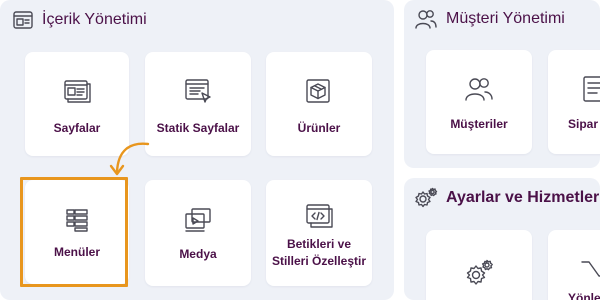 The image size is (600, 300). What do you see at coordinates (584, 295) in the screenshot?
I see `card-redirects-label: Yönler` at bounding box center [584, 295].